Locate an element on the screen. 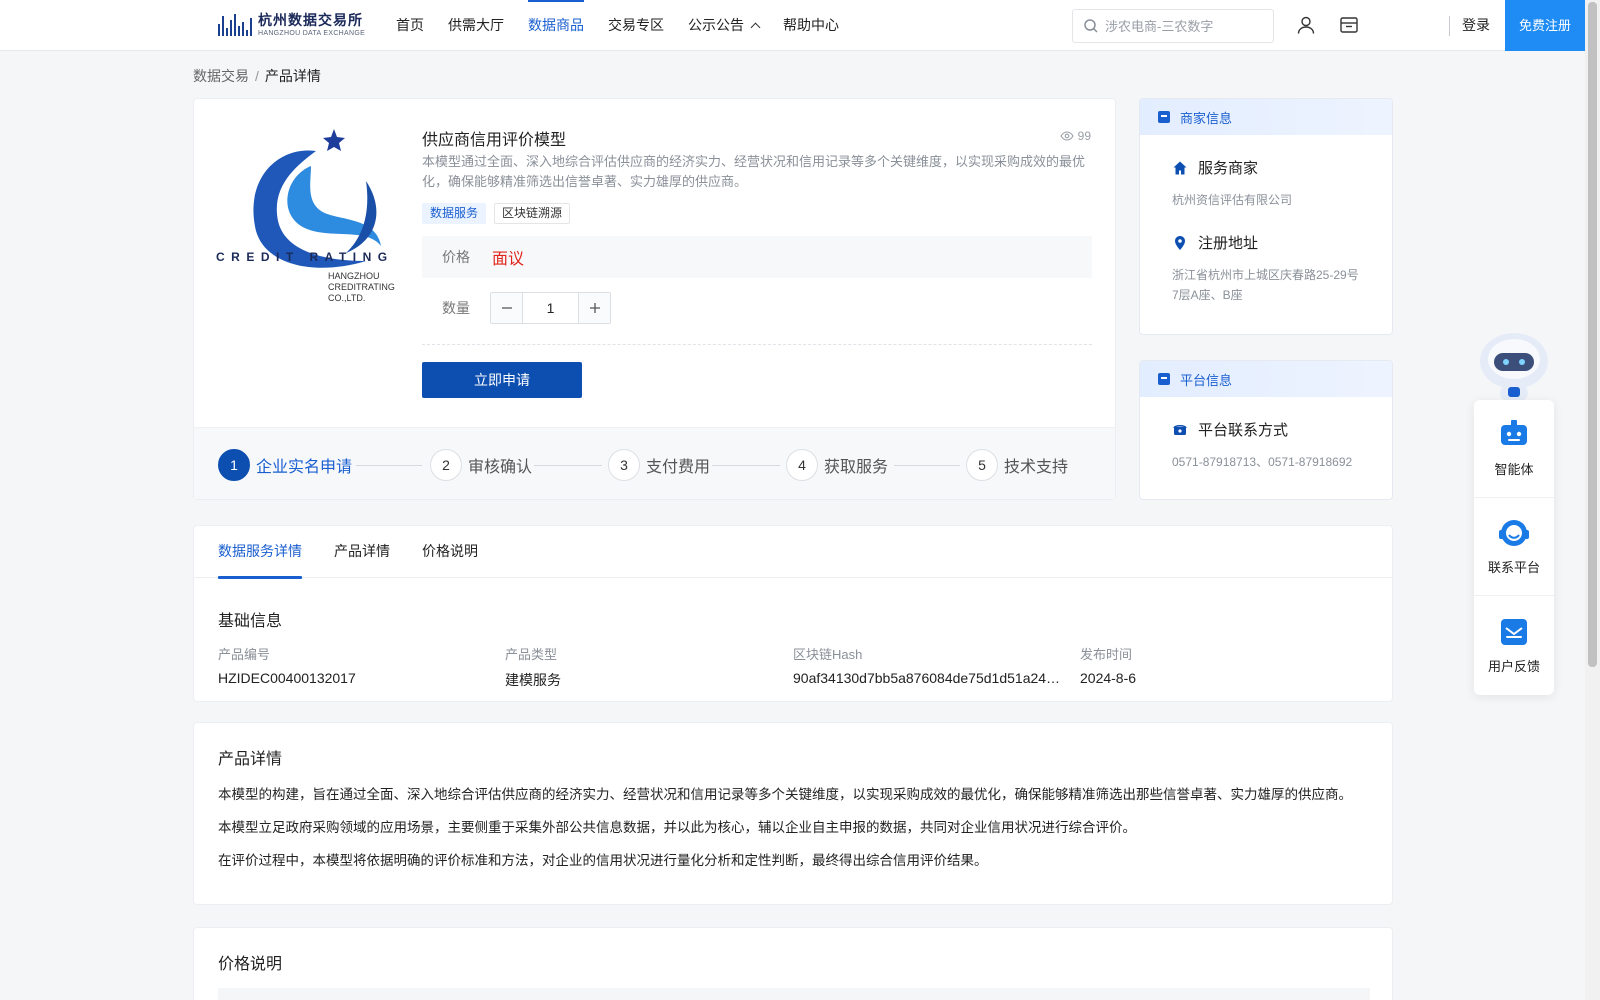 The image size is (1600, 1000). tab-data-service-detail: 数据服务详情 is located at coordinates (260, 552).